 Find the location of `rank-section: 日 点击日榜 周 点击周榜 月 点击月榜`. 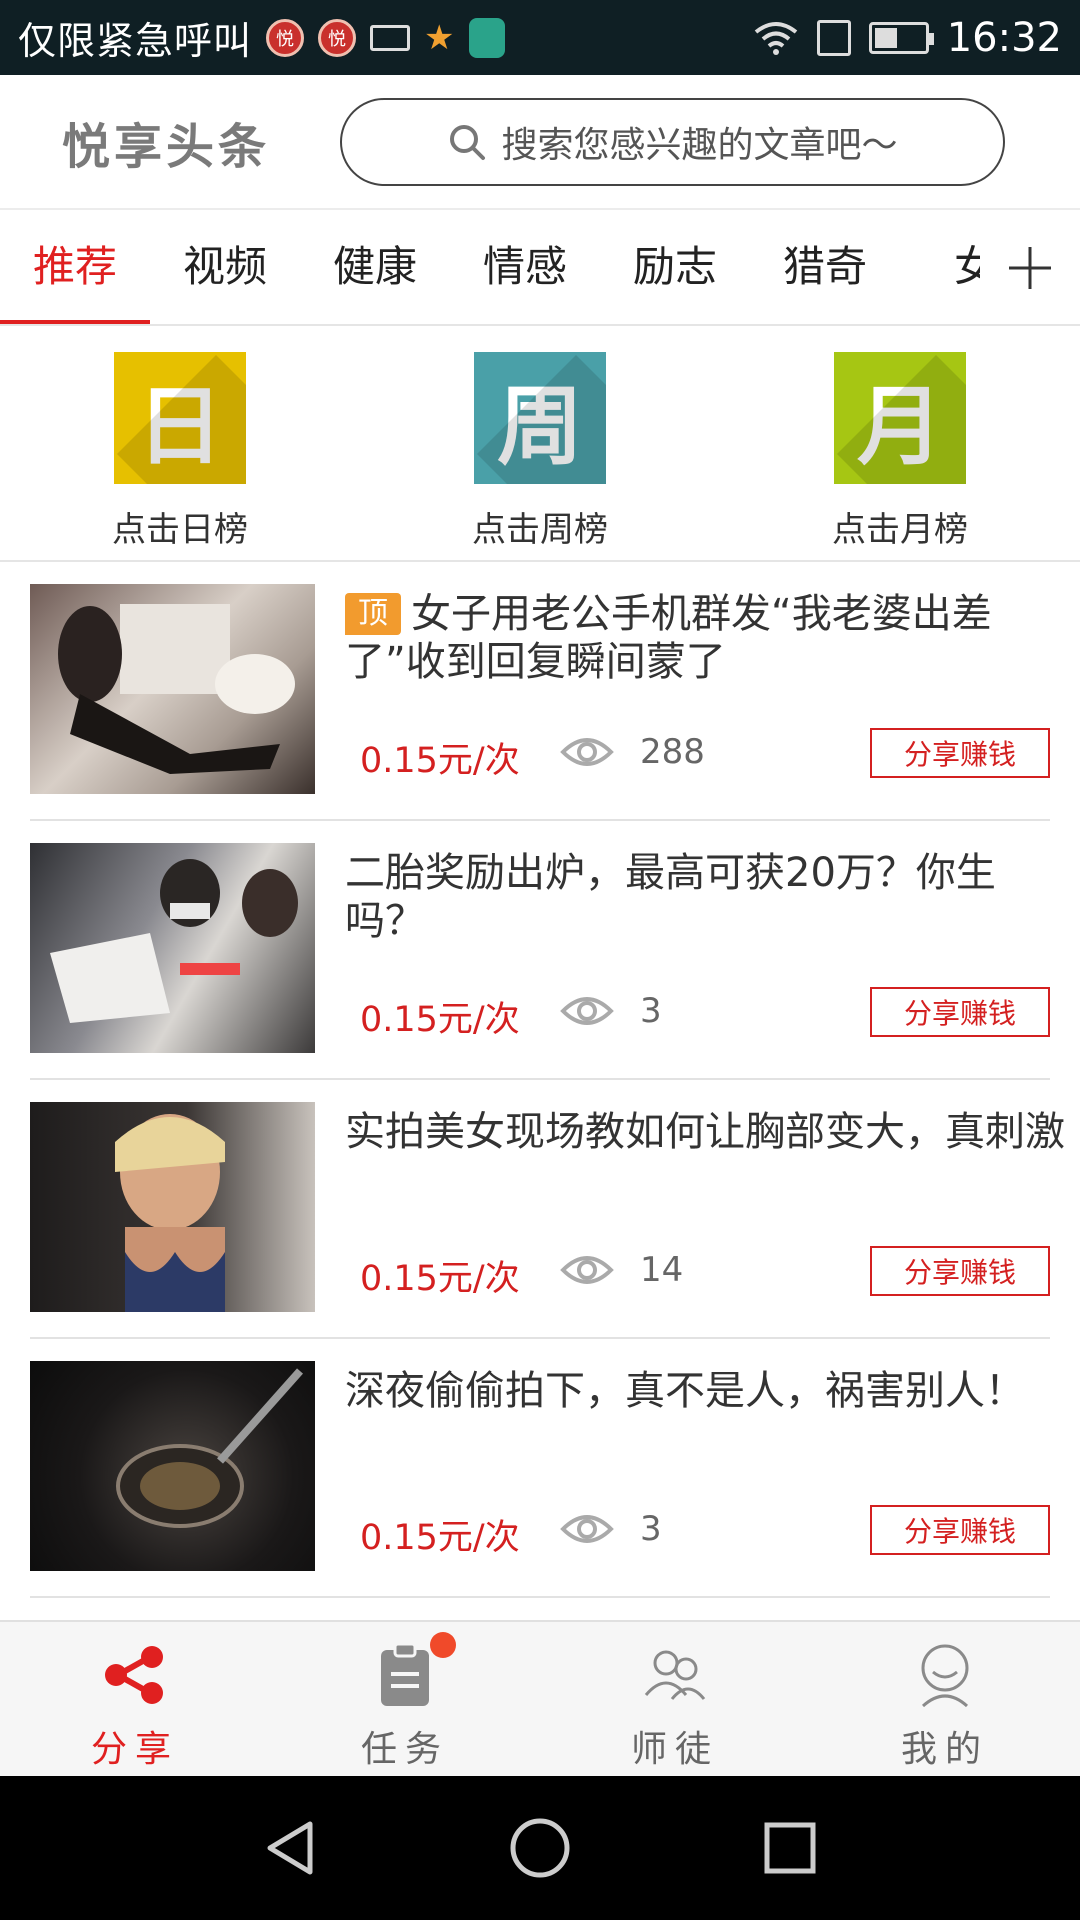

rank-section: 日 点击日榜 周 点击周榜 月 点击月榜 is located at coordinates (540, 445).